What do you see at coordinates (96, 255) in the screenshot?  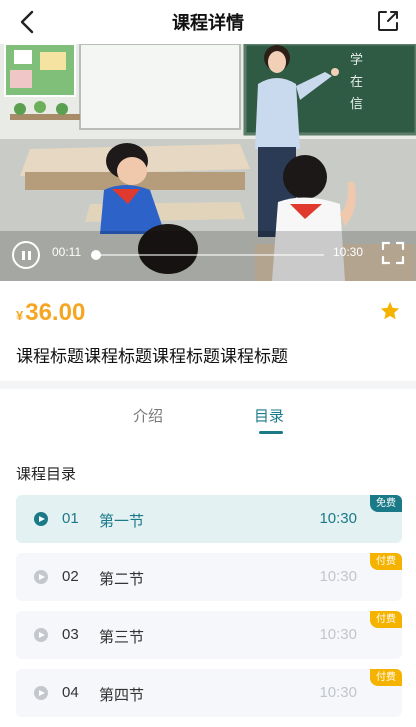 I see `progress-knob` at bounding box center [96, 255].